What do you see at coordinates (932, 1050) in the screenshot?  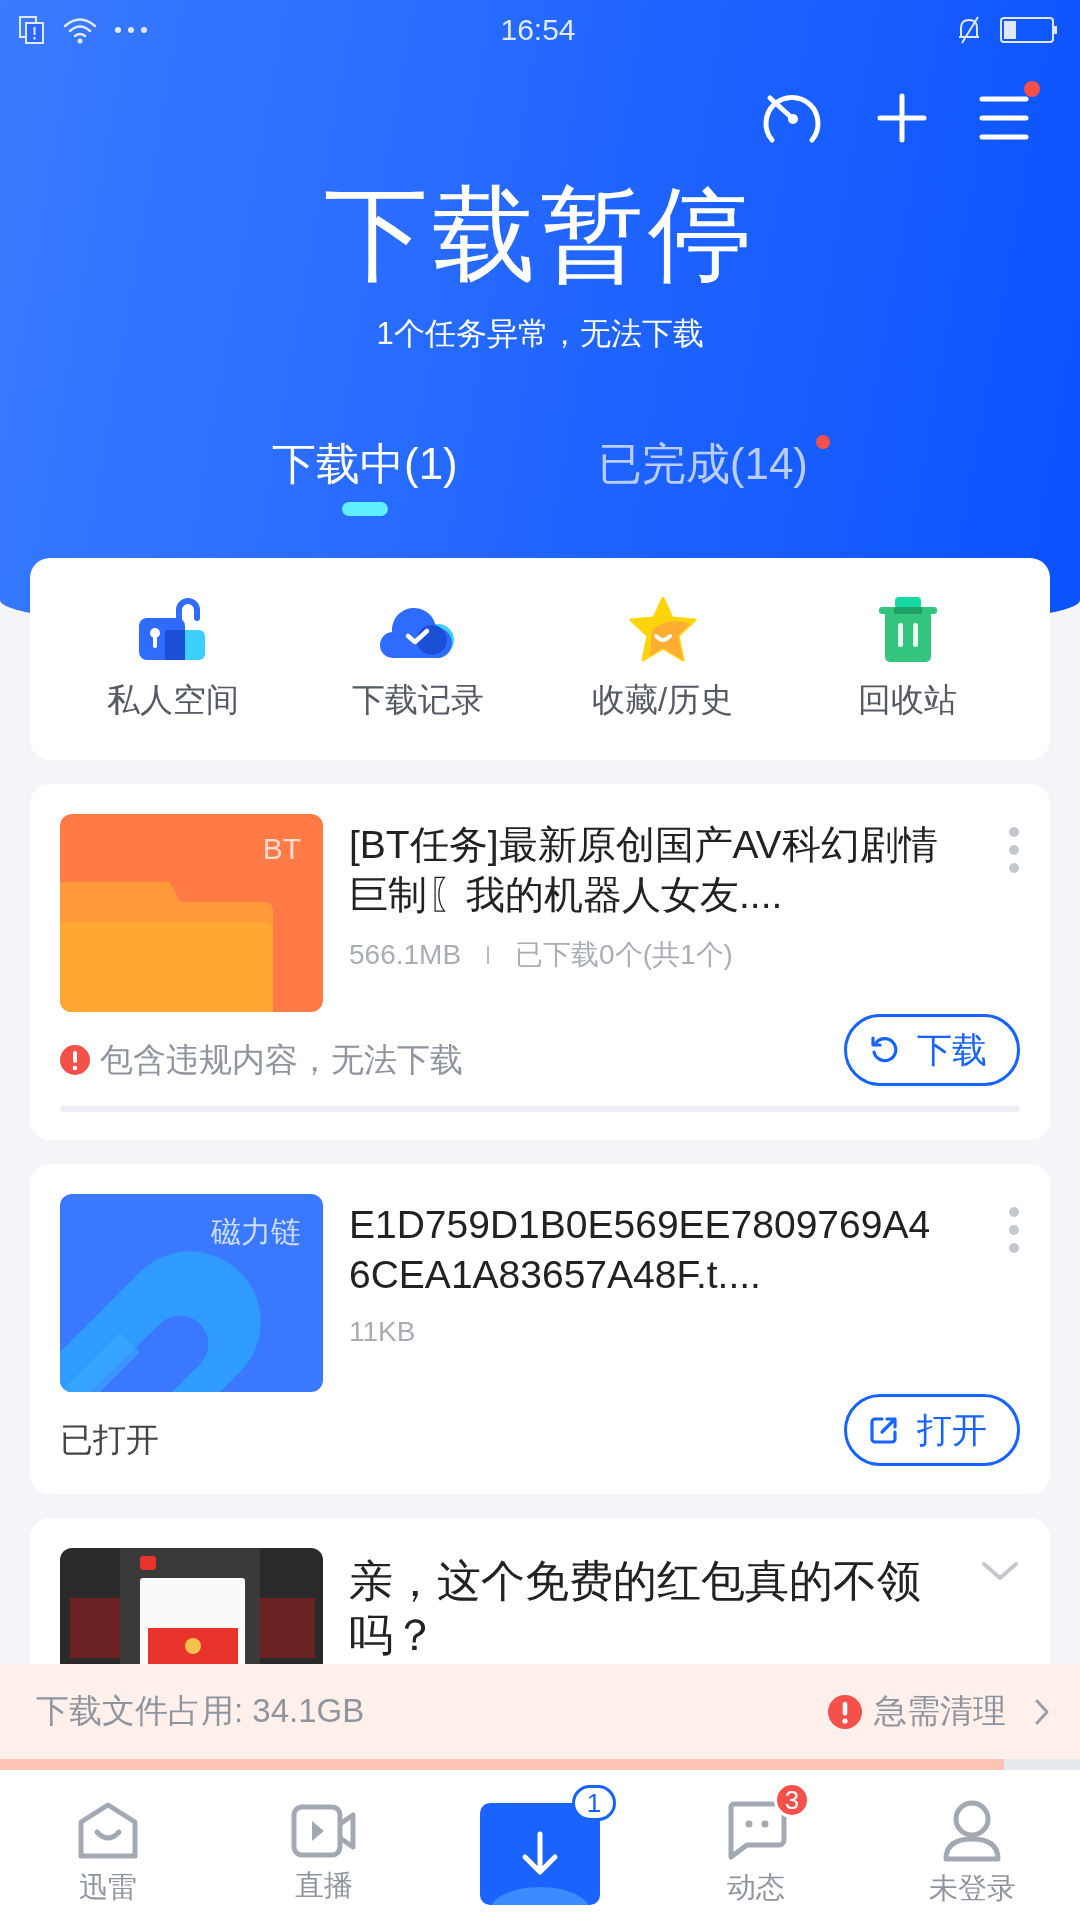 I see `download-button: 下载` at bounding box center [932, 1050].